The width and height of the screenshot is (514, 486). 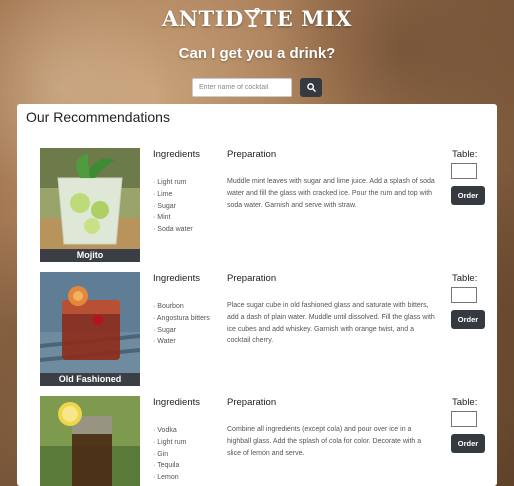 What do you see at coordinates (166, 478) in the screenshot?
I see `ingredient-item: · Lemon` at bounding box center [166, 478].